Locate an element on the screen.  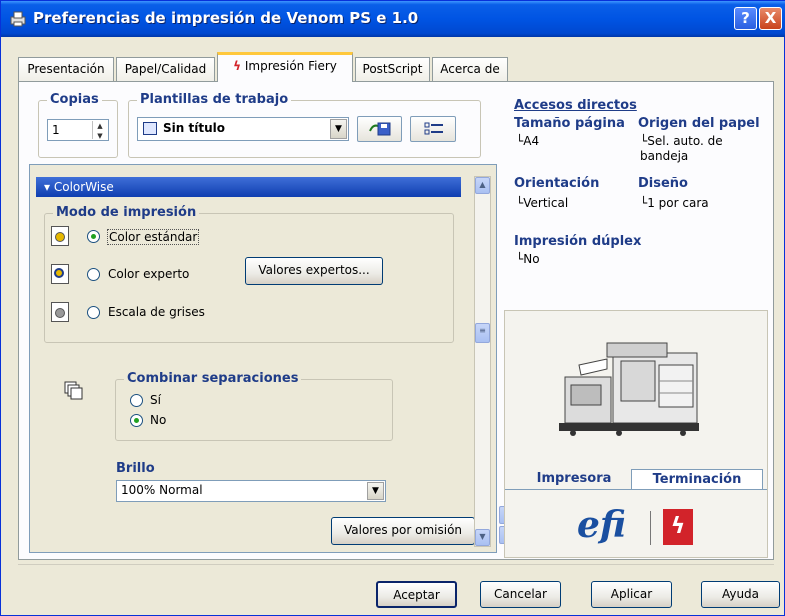
combine-separations-label: Combinar separaciones is located at coordinates (213, 378).